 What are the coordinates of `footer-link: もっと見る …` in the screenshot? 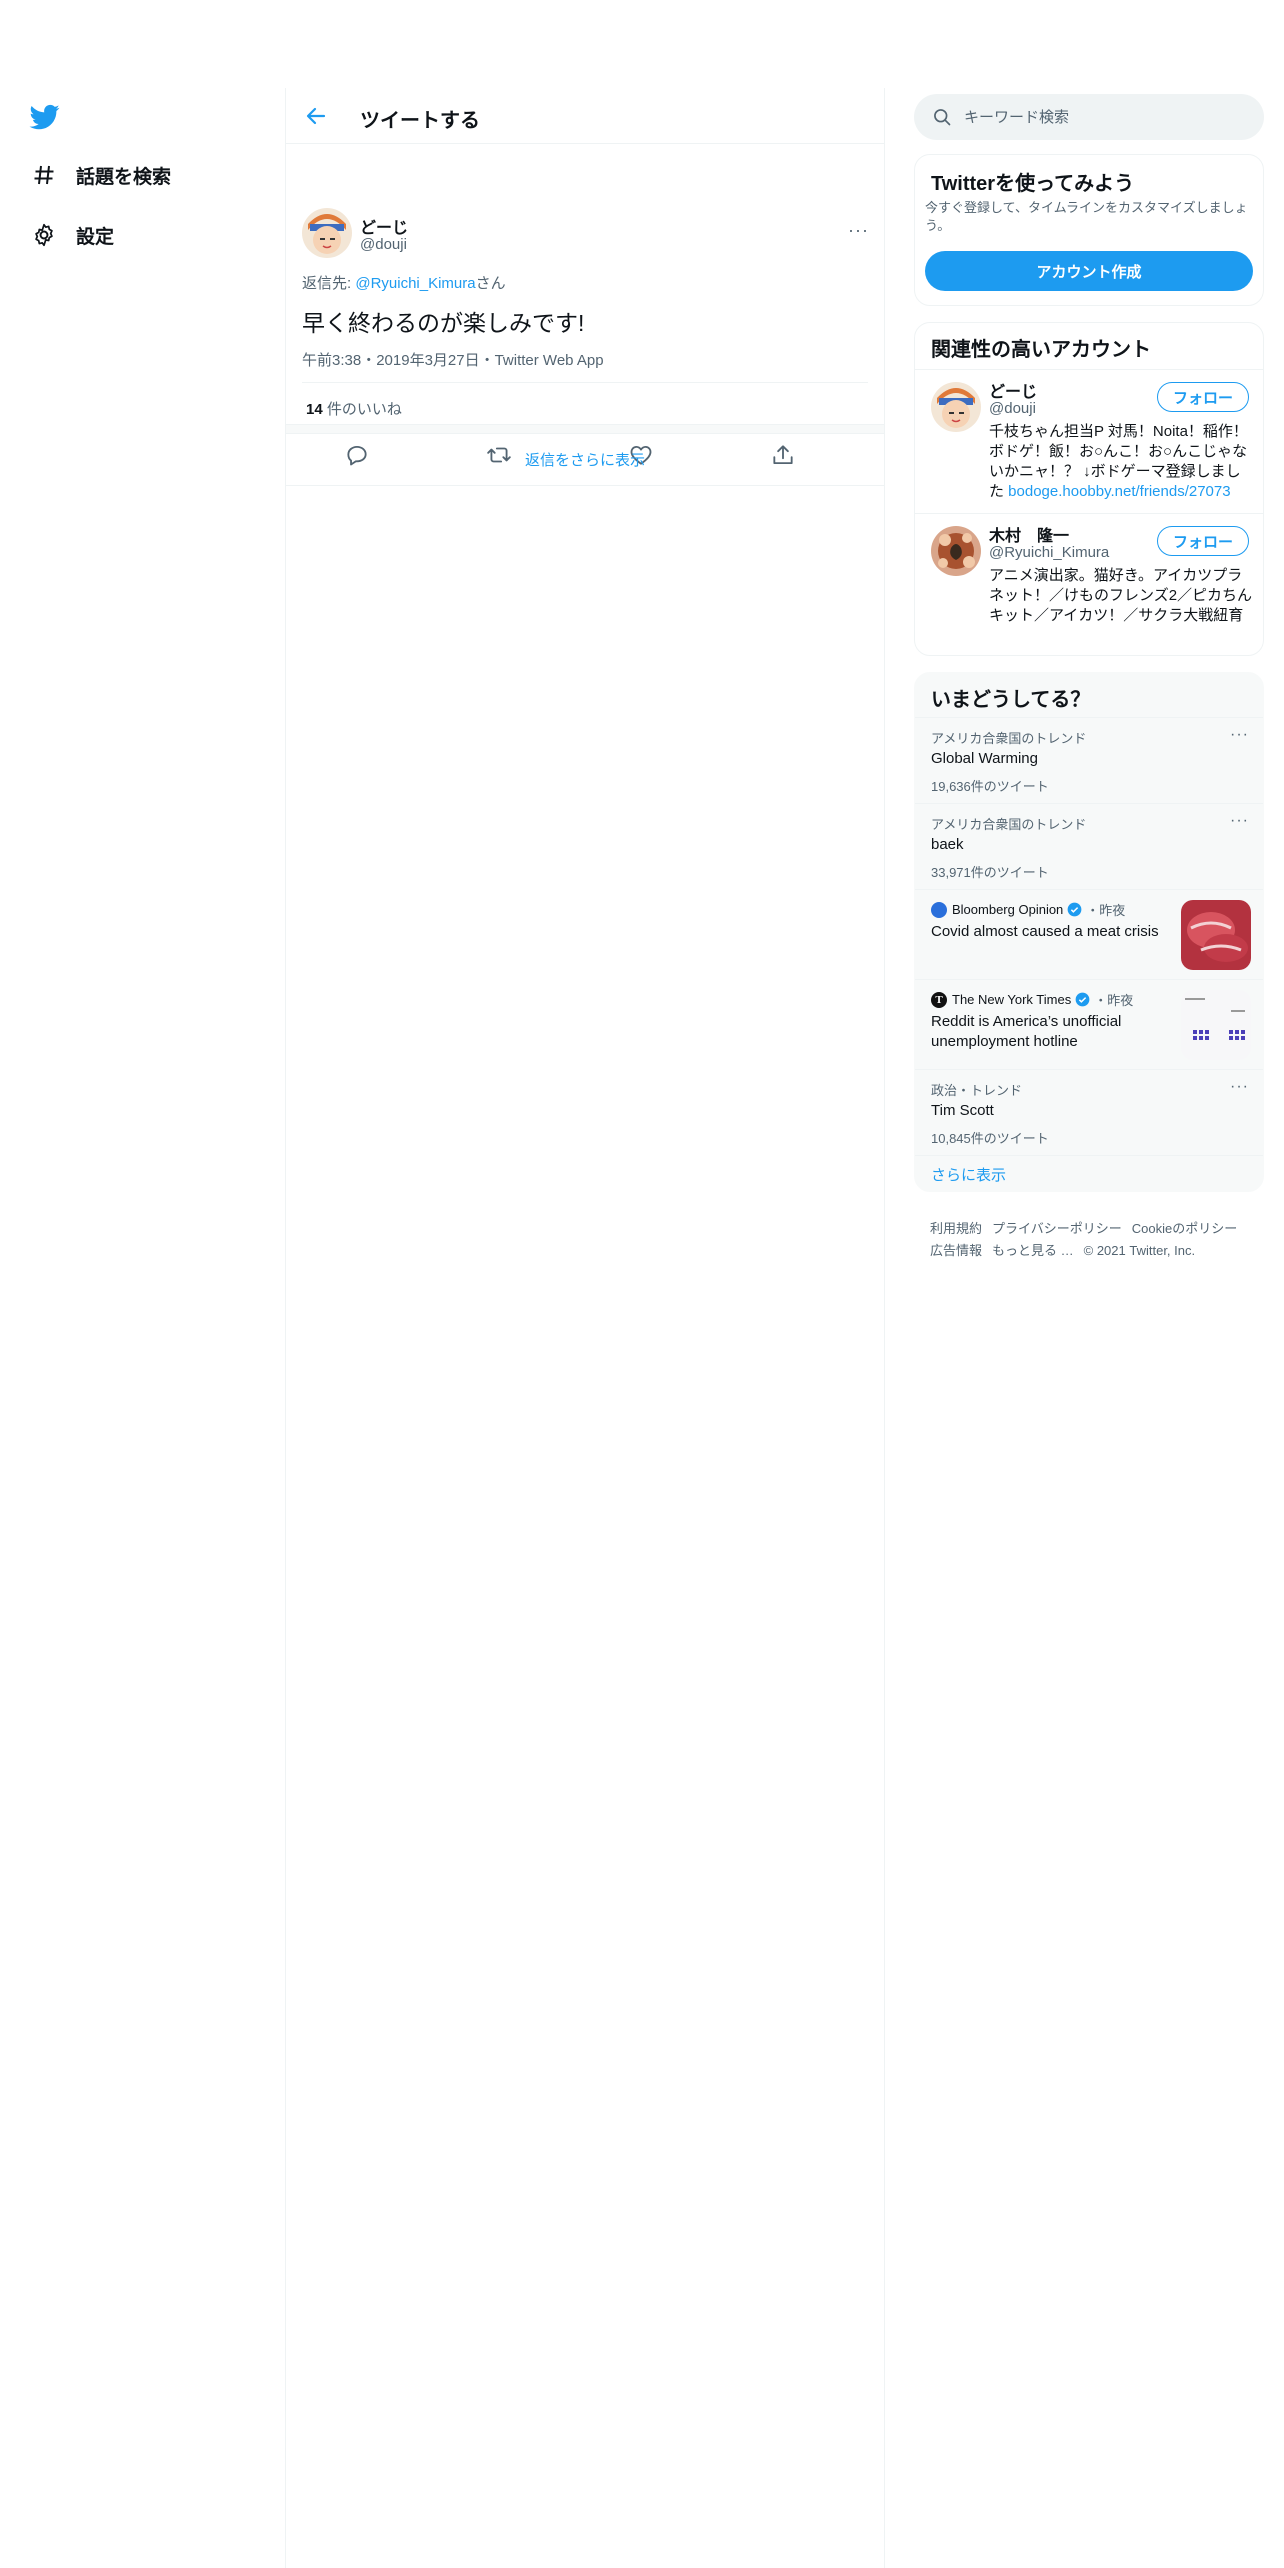 It's located at (1033, 1250).